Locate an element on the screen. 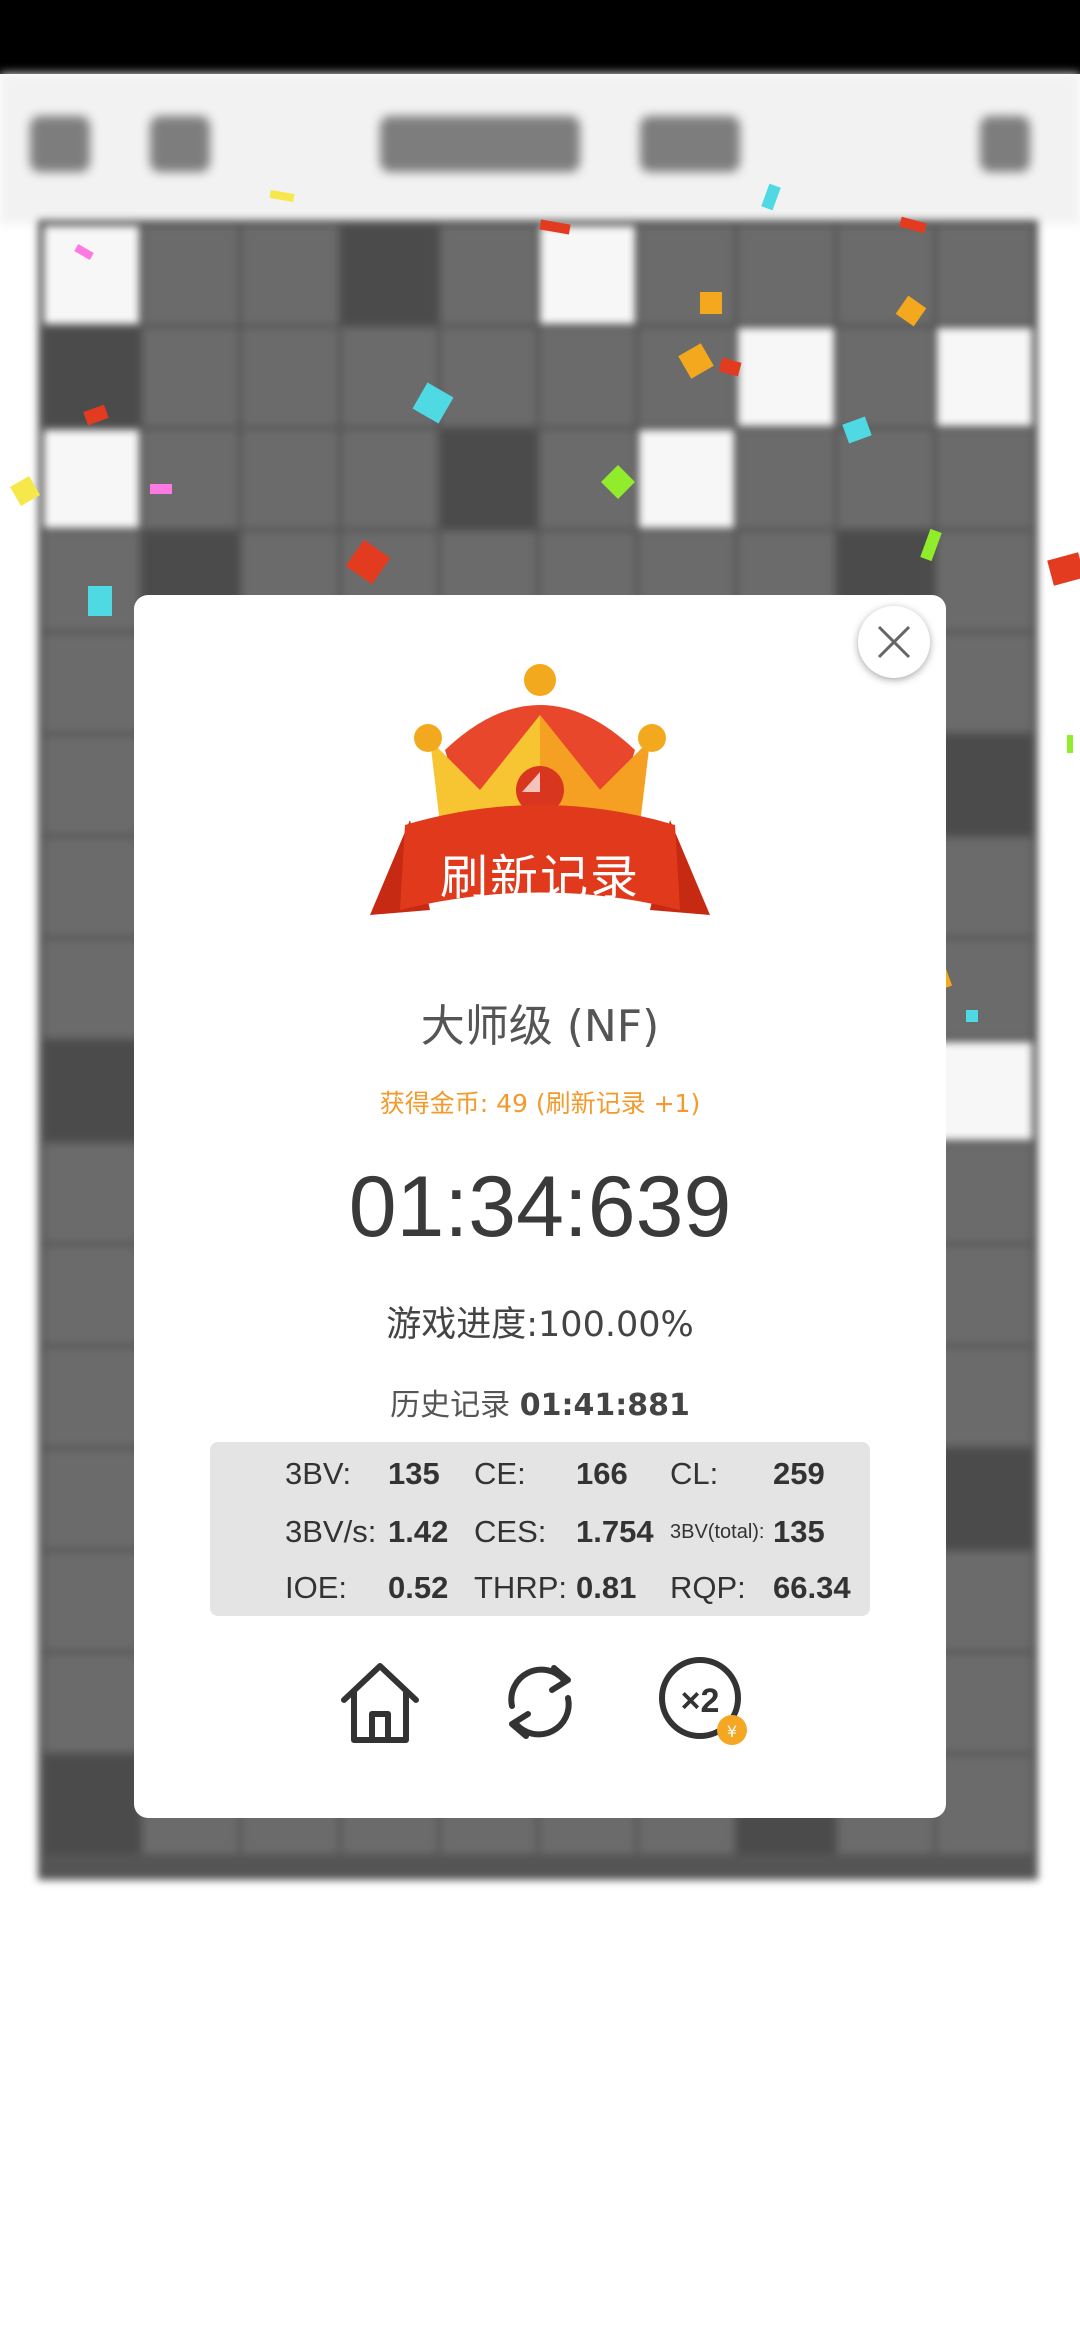 Image resolution: width=1080 pixels, height=2340 pixels. stat-value: 1.754 is located at coordinates (615, 1531).